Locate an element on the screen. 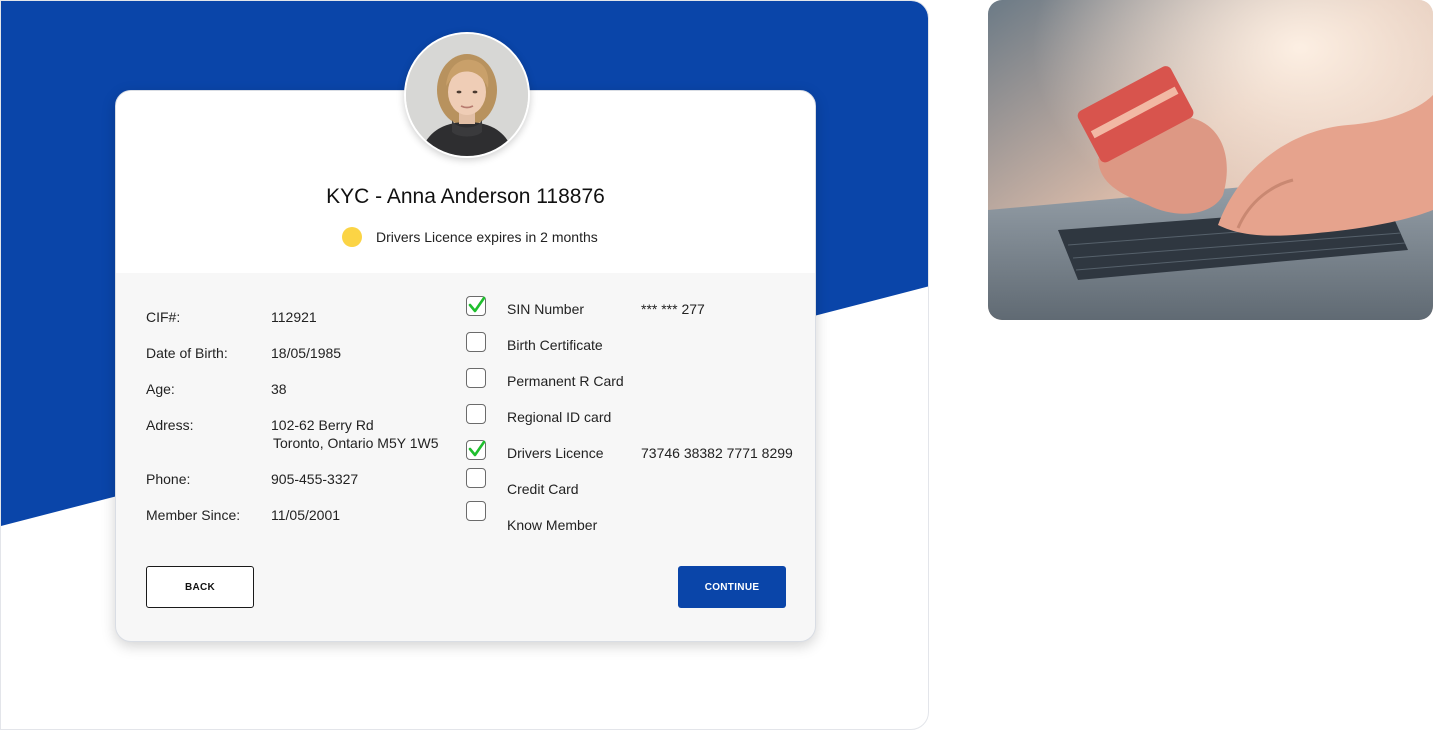 The width and height of the screenshot is (1433, 732). dob-label: Date of Birth: is located at coordinates (187, 353).